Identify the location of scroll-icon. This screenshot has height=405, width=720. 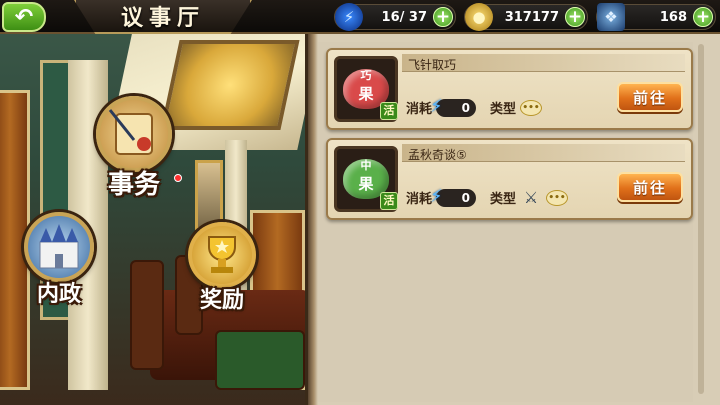
(134, 134).